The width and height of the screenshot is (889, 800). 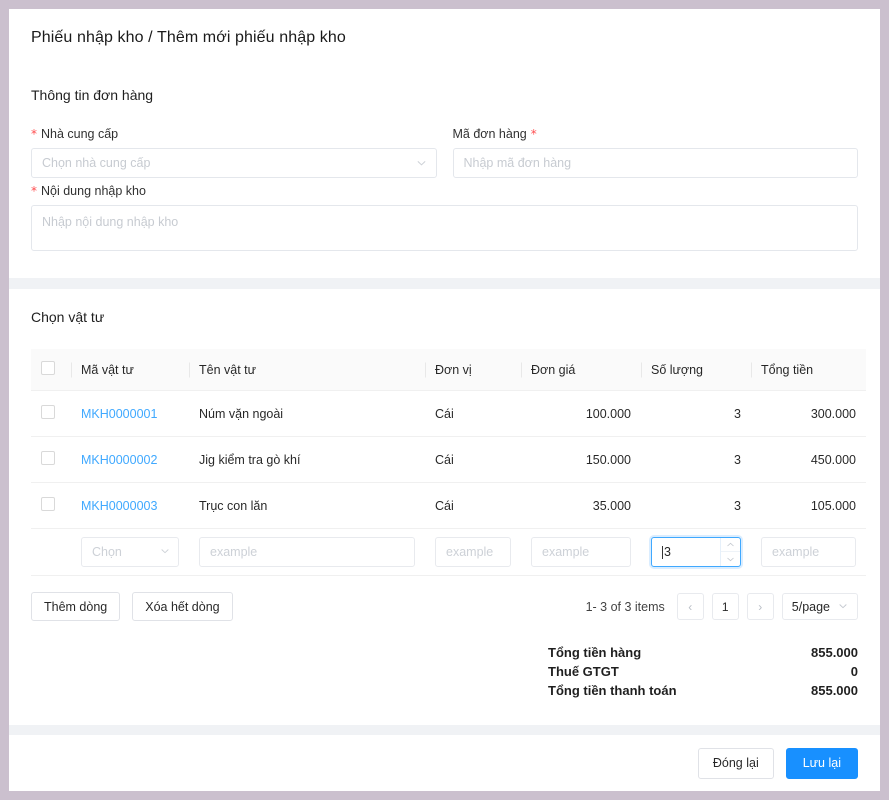 What do you see at coordinates (760, 606) in the screenshot?
I see `pagination-next-button: ›` at bounding box center [760, 606].